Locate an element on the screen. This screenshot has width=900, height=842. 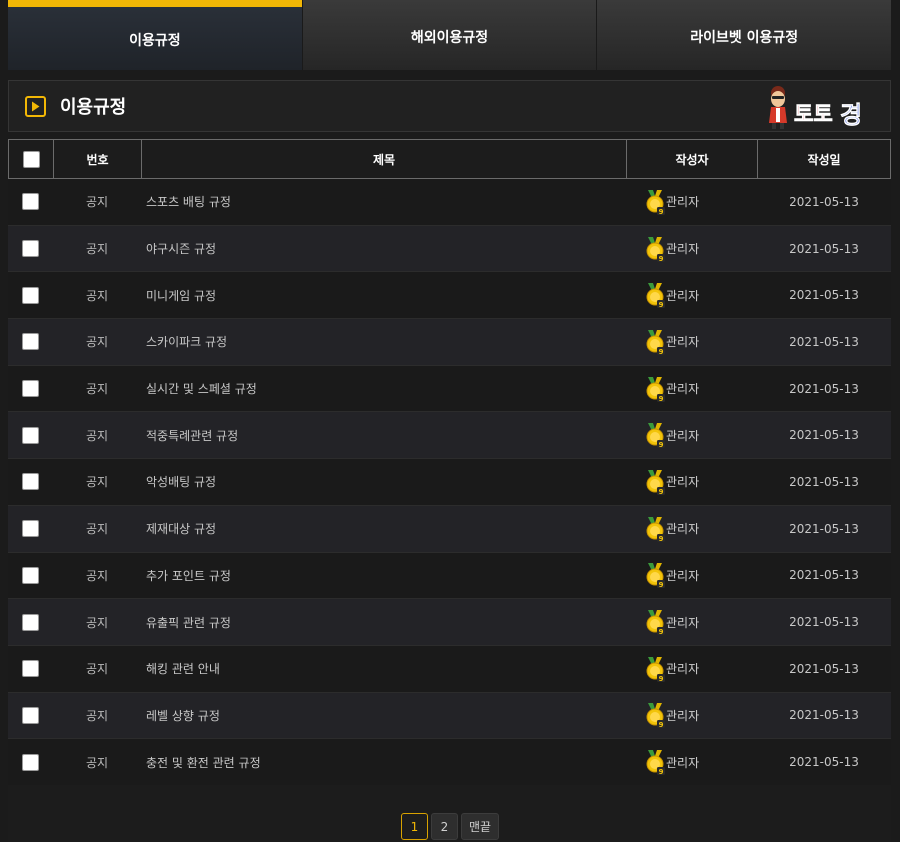
row-subject-link: 스포츠 배팅 규정 is located at coordinates (383, 201).